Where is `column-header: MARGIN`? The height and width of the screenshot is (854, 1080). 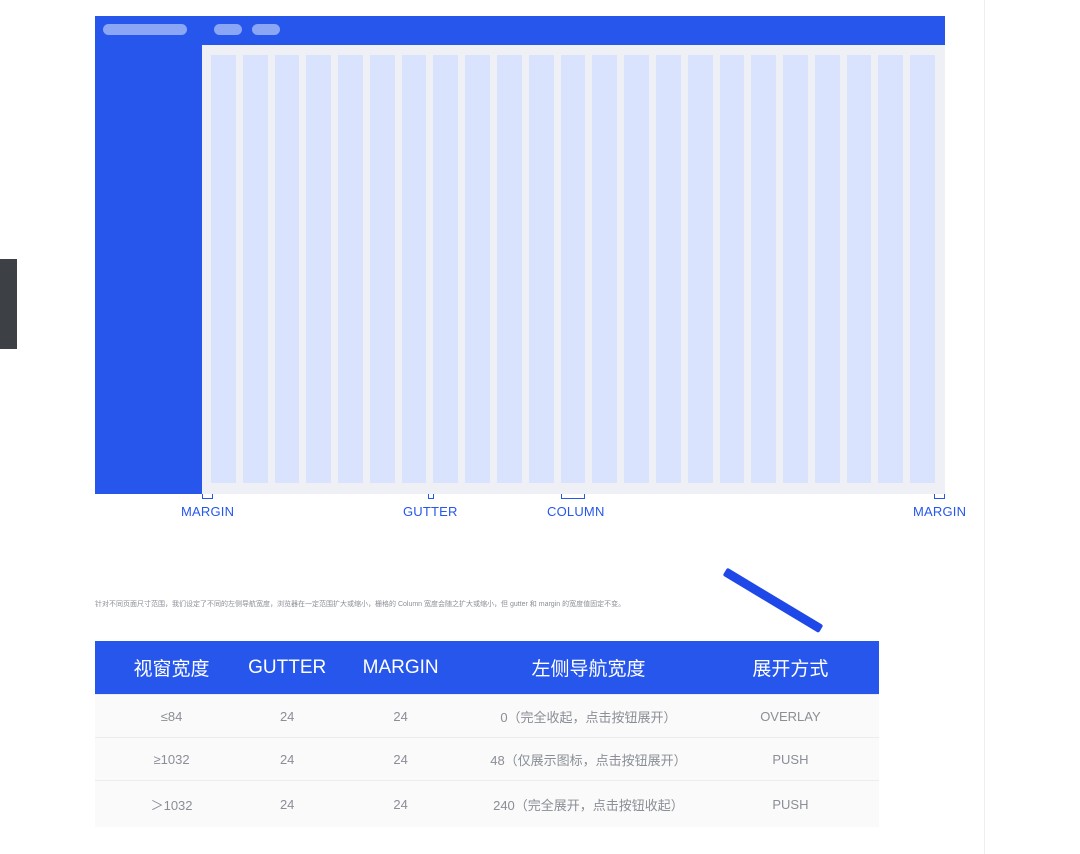
column-header: MARGIN is located at coordinates (401, 668).